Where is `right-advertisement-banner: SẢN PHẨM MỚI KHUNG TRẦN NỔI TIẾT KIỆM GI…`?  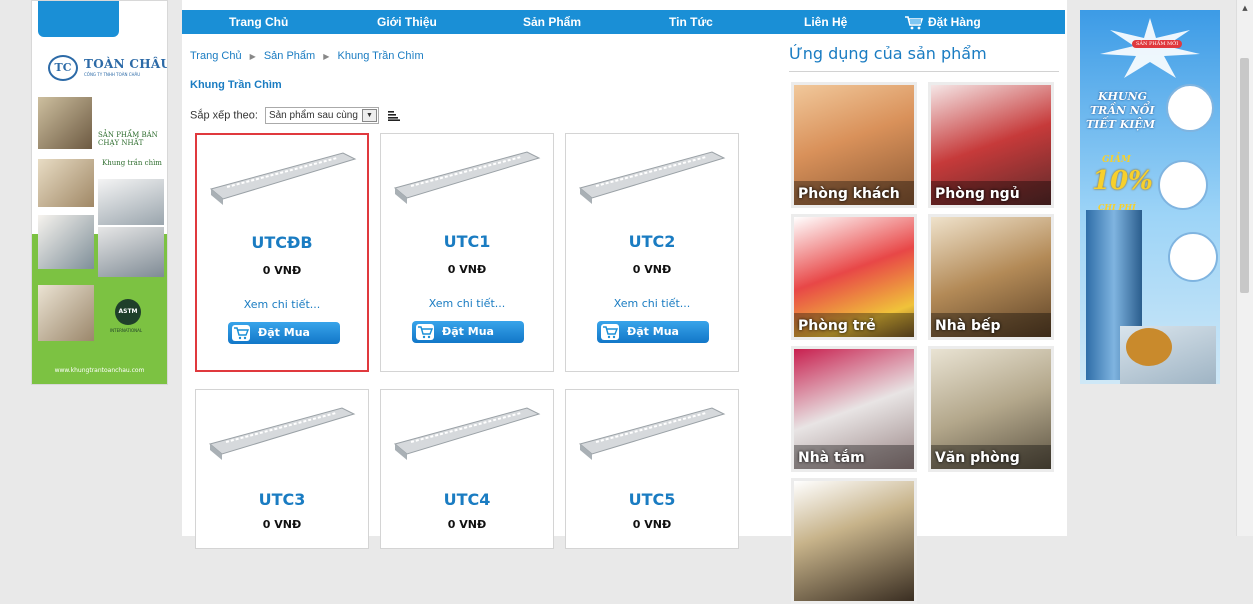 right-advertisement-banner: SẢN PHẨM MỚI KHUNG TRẦN NỔI TIẾT KIỆM GI… is located at coordinates (1150, 197).